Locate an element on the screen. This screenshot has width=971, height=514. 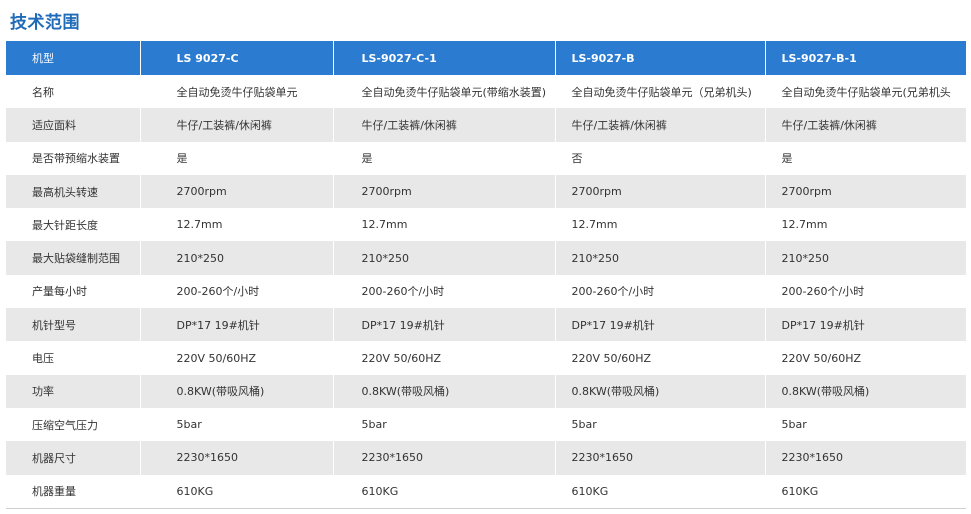
table-row: 最大针距长度 12.7mm 12.7mm 12.7mm 12.7mm is located at coordinates (486, 225).